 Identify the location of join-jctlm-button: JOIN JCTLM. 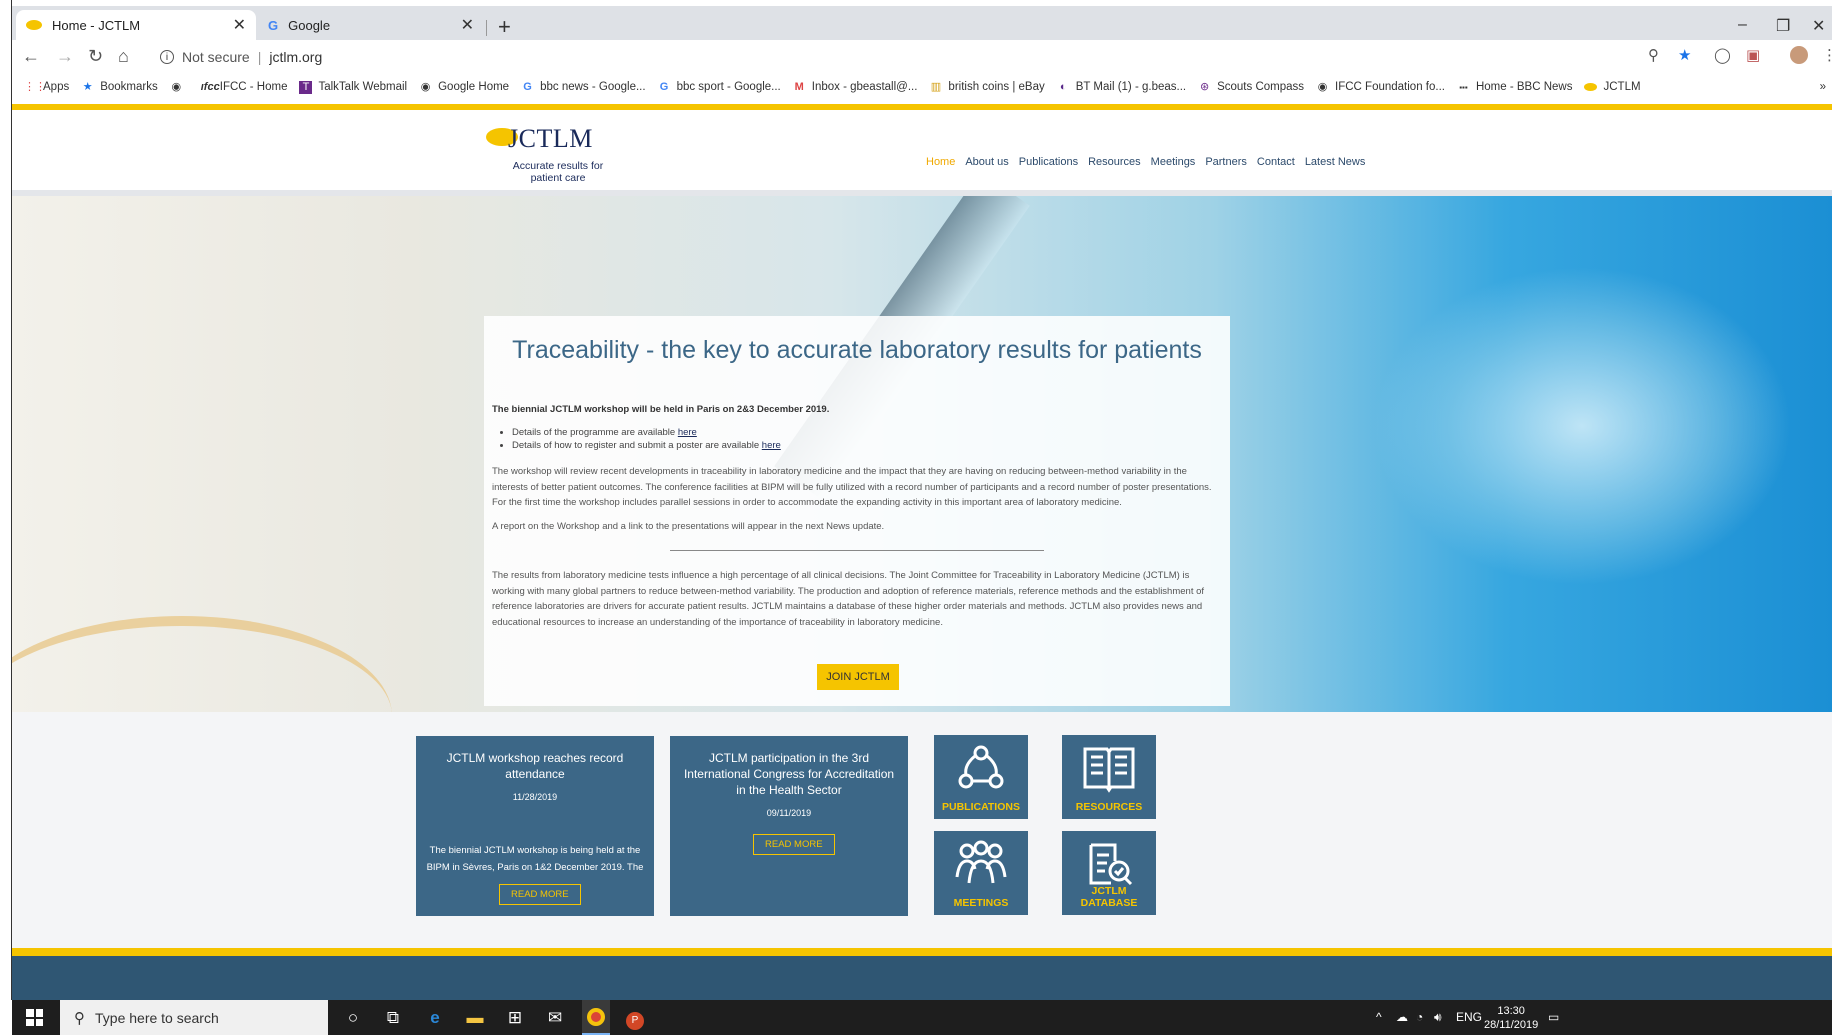
(858, 677).